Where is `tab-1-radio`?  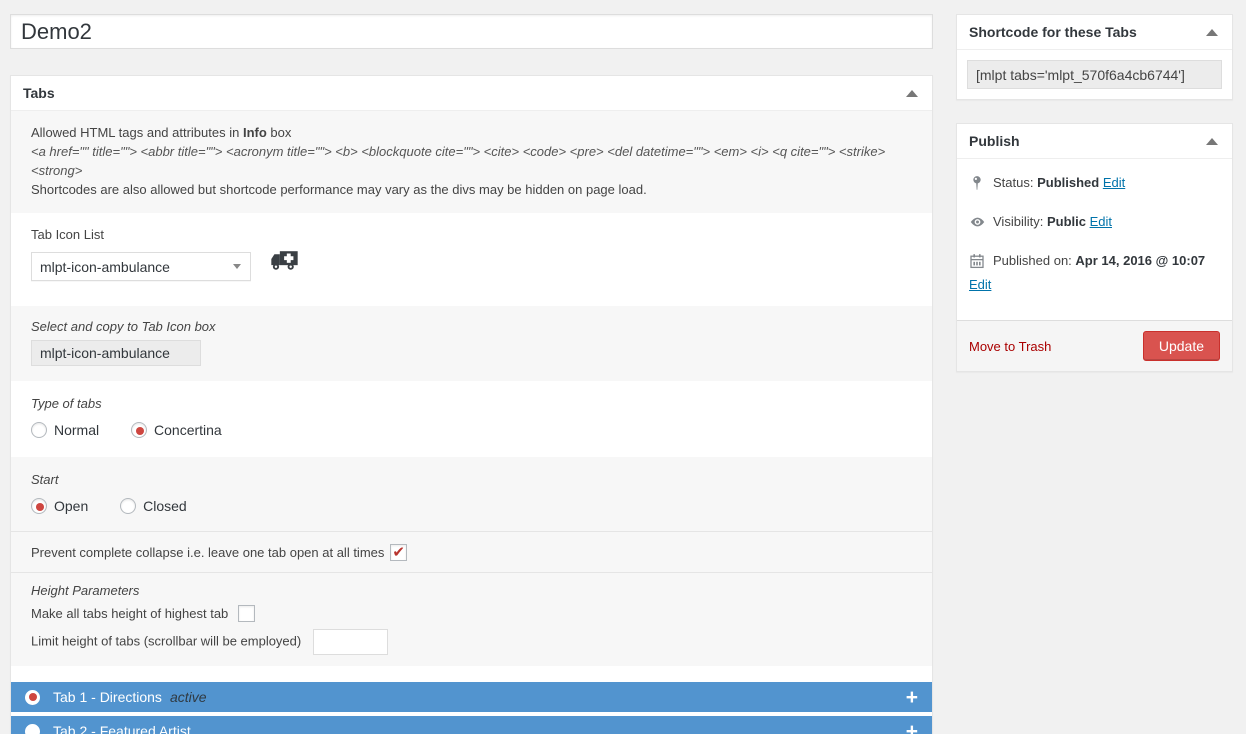 tab-1-radio is located at coordinates (32, 697).